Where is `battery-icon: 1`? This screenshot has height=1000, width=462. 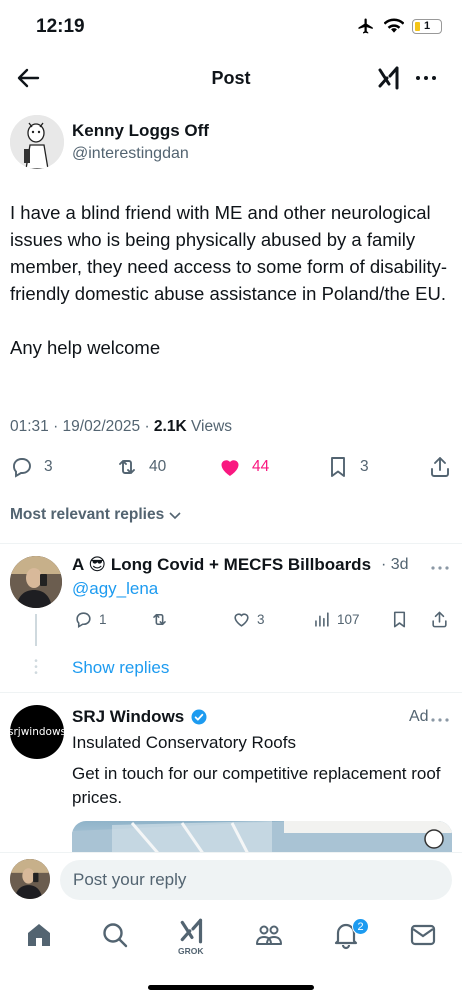
battery-icon: 1 is located at coordinates (427, 26).